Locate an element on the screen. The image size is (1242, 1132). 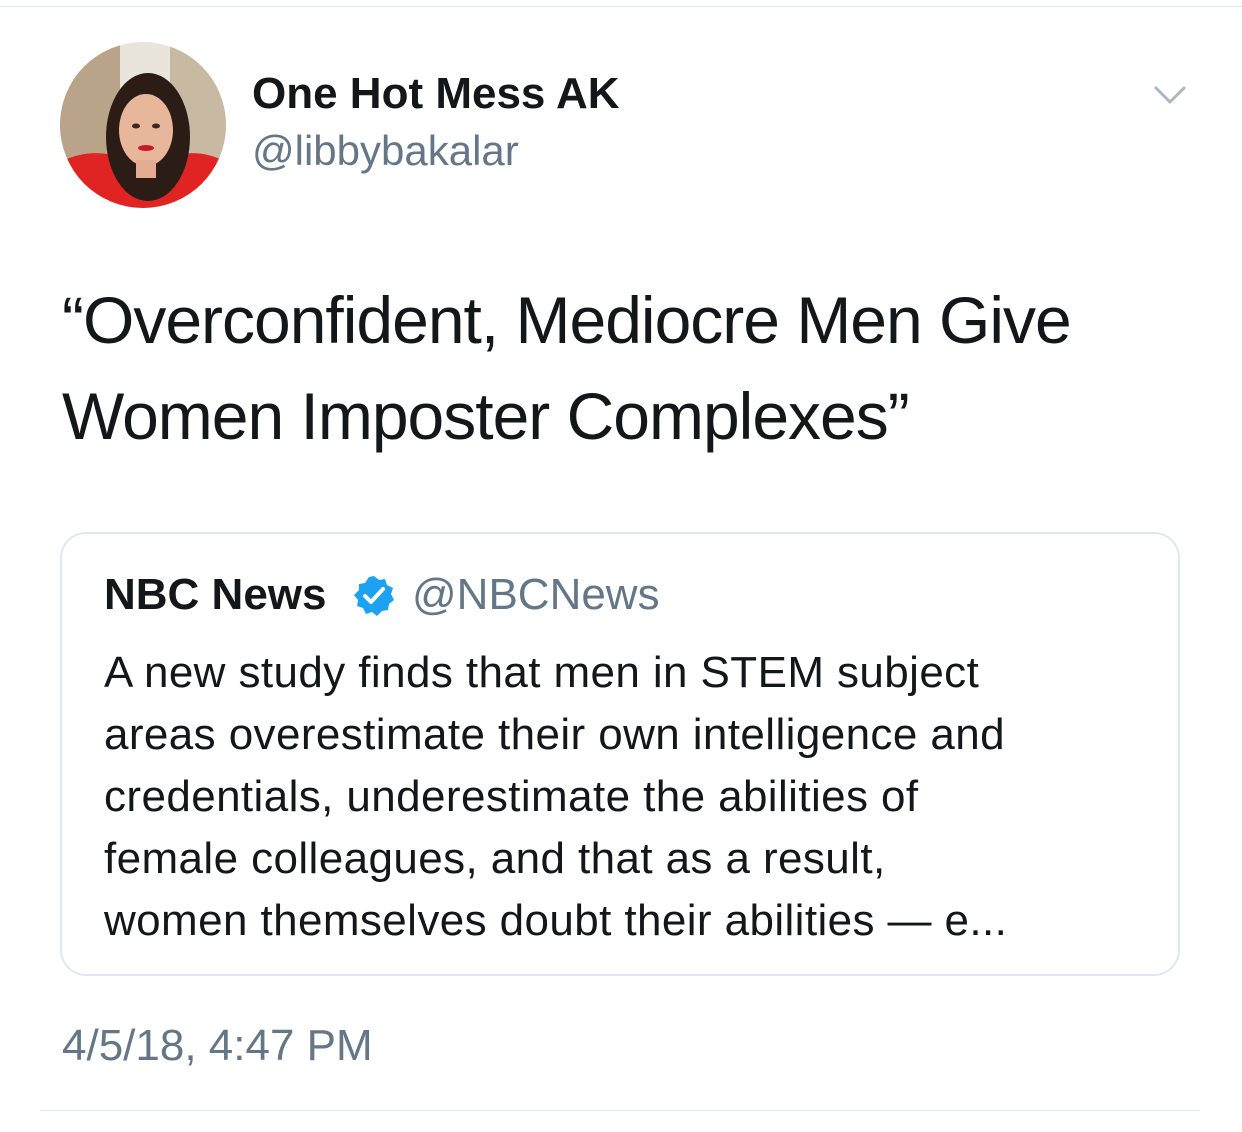
top-divider is located at coordinates (621, 6).